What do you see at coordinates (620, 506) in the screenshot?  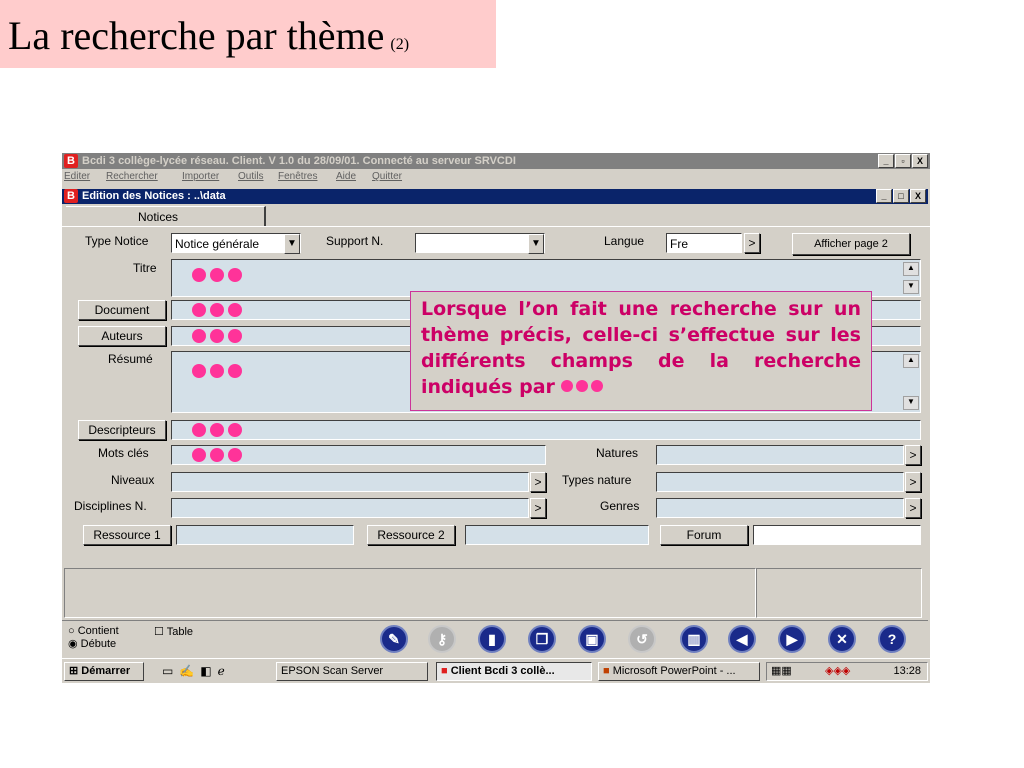 I see `genres-label: Genres` at bounding box center [620, 506].